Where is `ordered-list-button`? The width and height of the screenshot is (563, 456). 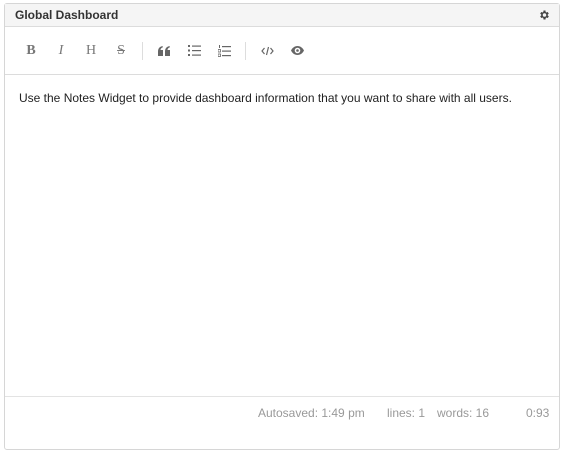 ordered-list-button is located at coordinates (224, 51).